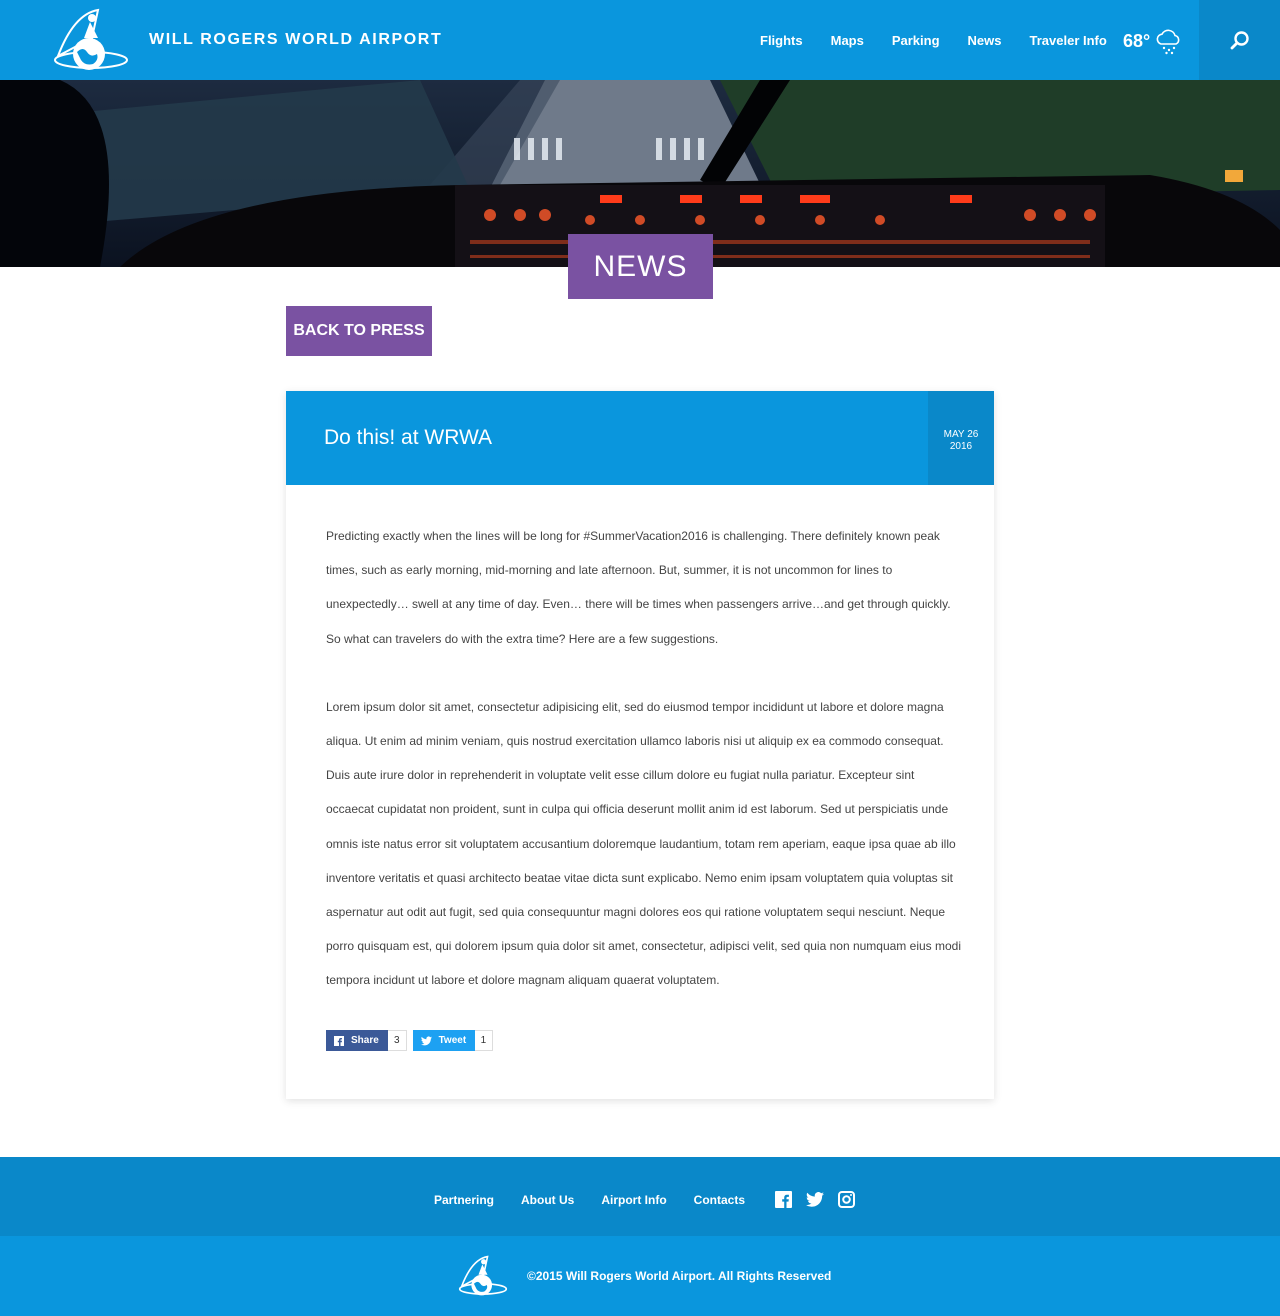 This screenshot has height=1316, width=1280. Describe the element at coordinates (961, 434) in the screenshot. I see `article-date-month-day: MAY 26` at that location.